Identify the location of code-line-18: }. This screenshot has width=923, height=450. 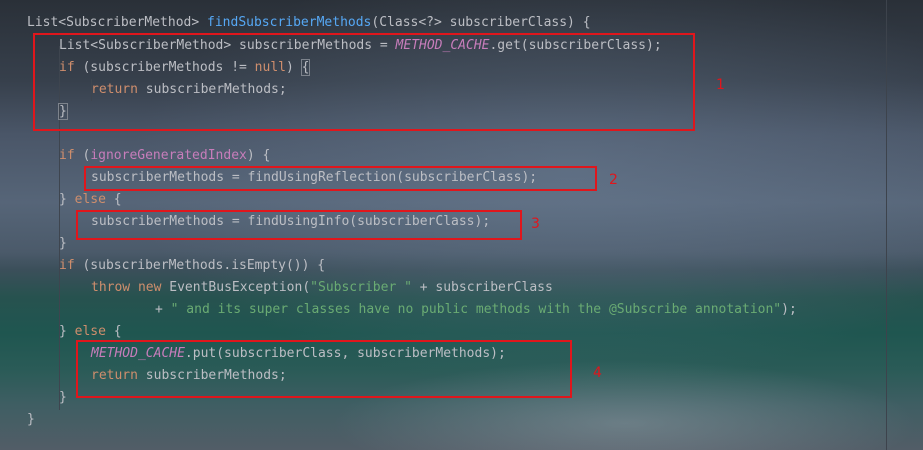
(31, 420).